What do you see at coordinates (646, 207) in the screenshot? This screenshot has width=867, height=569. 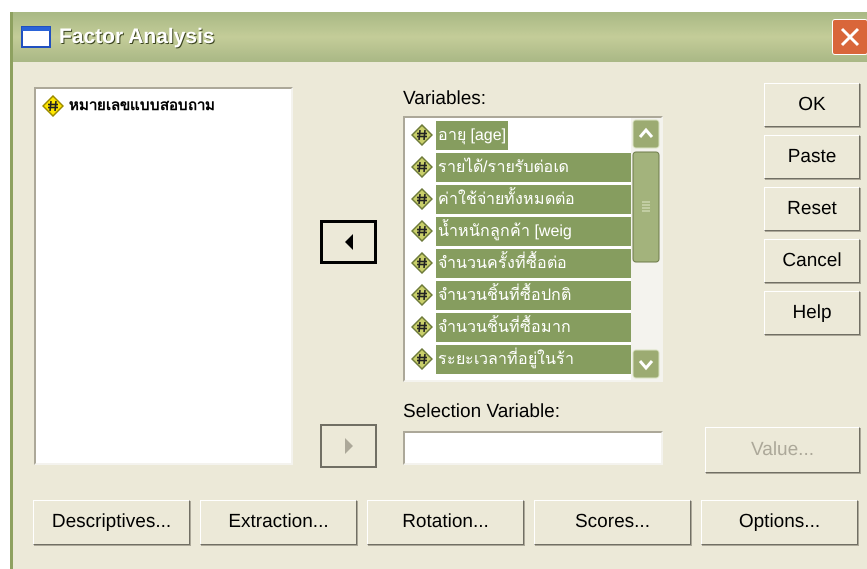 I see `scroll-thumb` at bounding box center [646, 207].